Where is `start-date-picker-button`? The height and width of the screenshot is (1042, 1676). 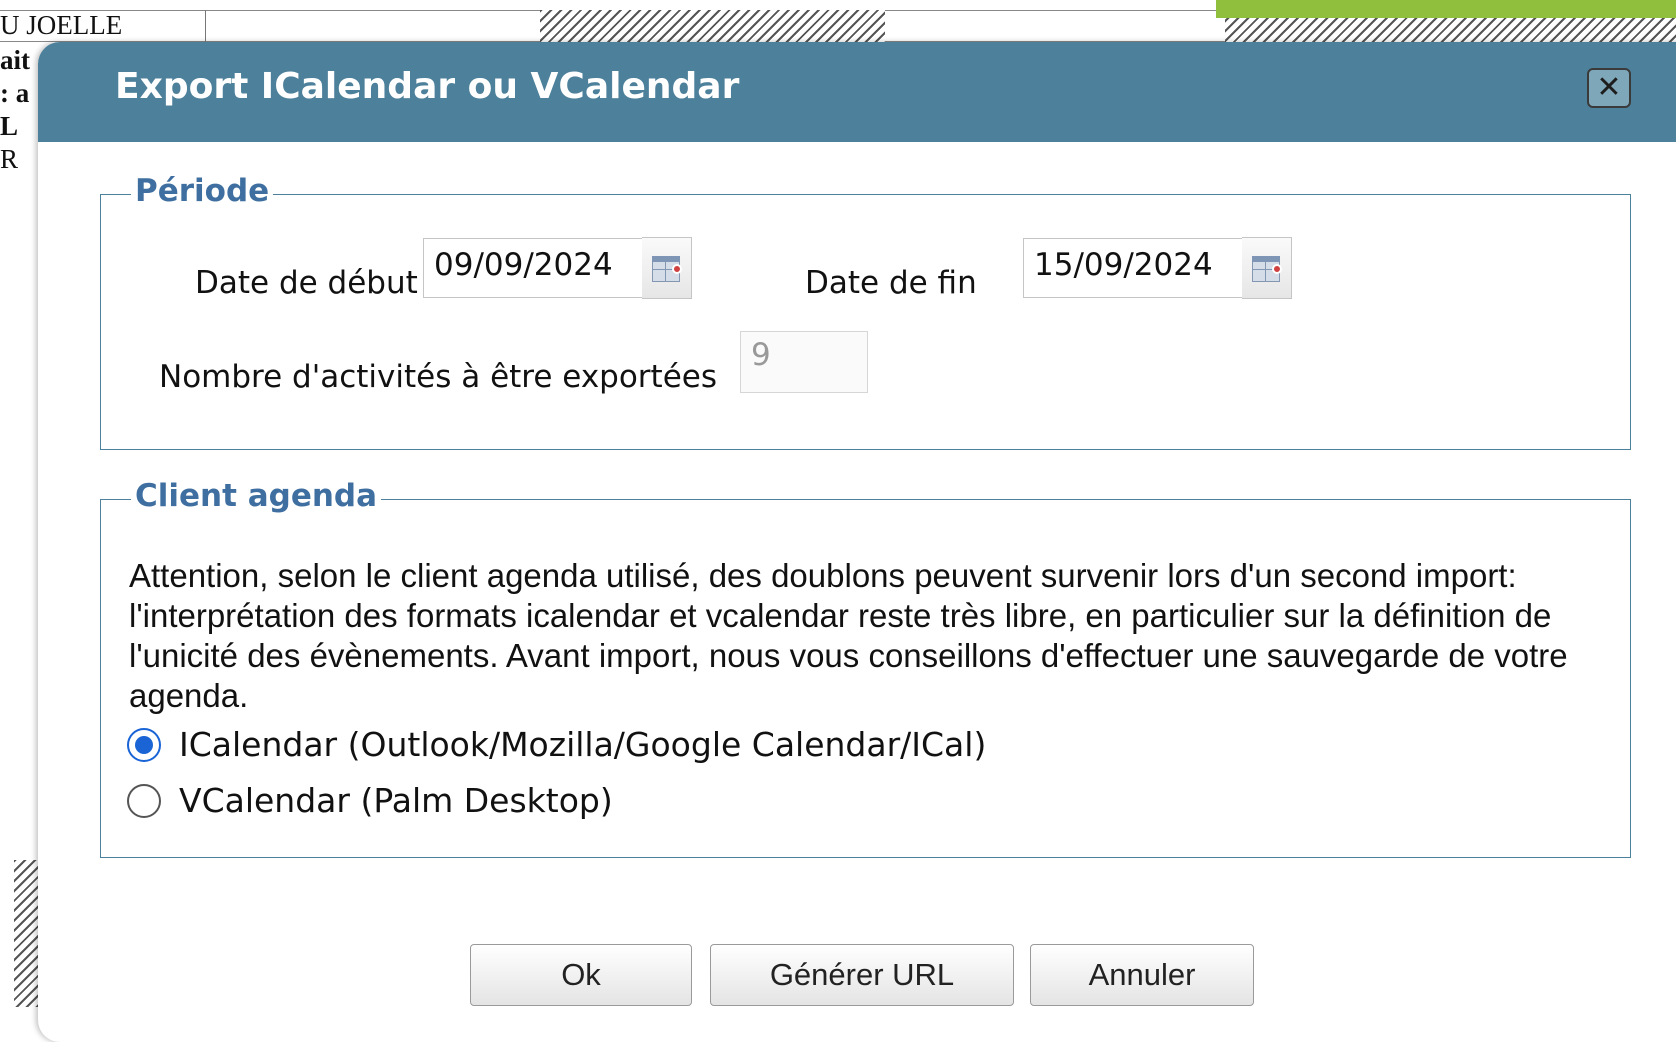 start-date-picker-button is located at coordinates (667, 268).